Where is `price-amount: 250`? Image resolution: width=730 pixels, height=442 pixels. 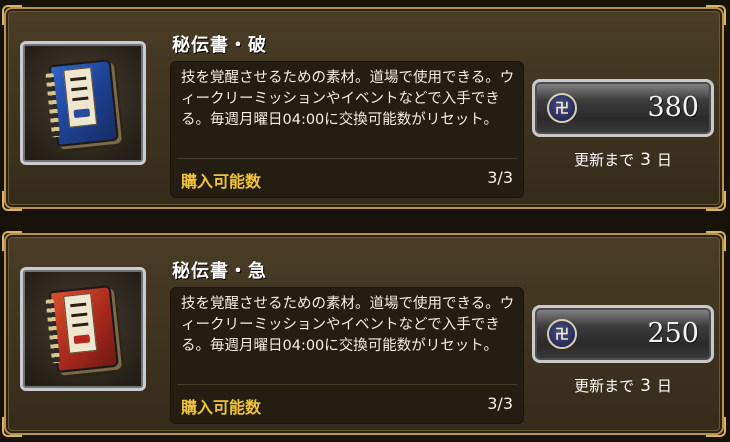
price-amount: 250 is located at coordinates (673, 333).